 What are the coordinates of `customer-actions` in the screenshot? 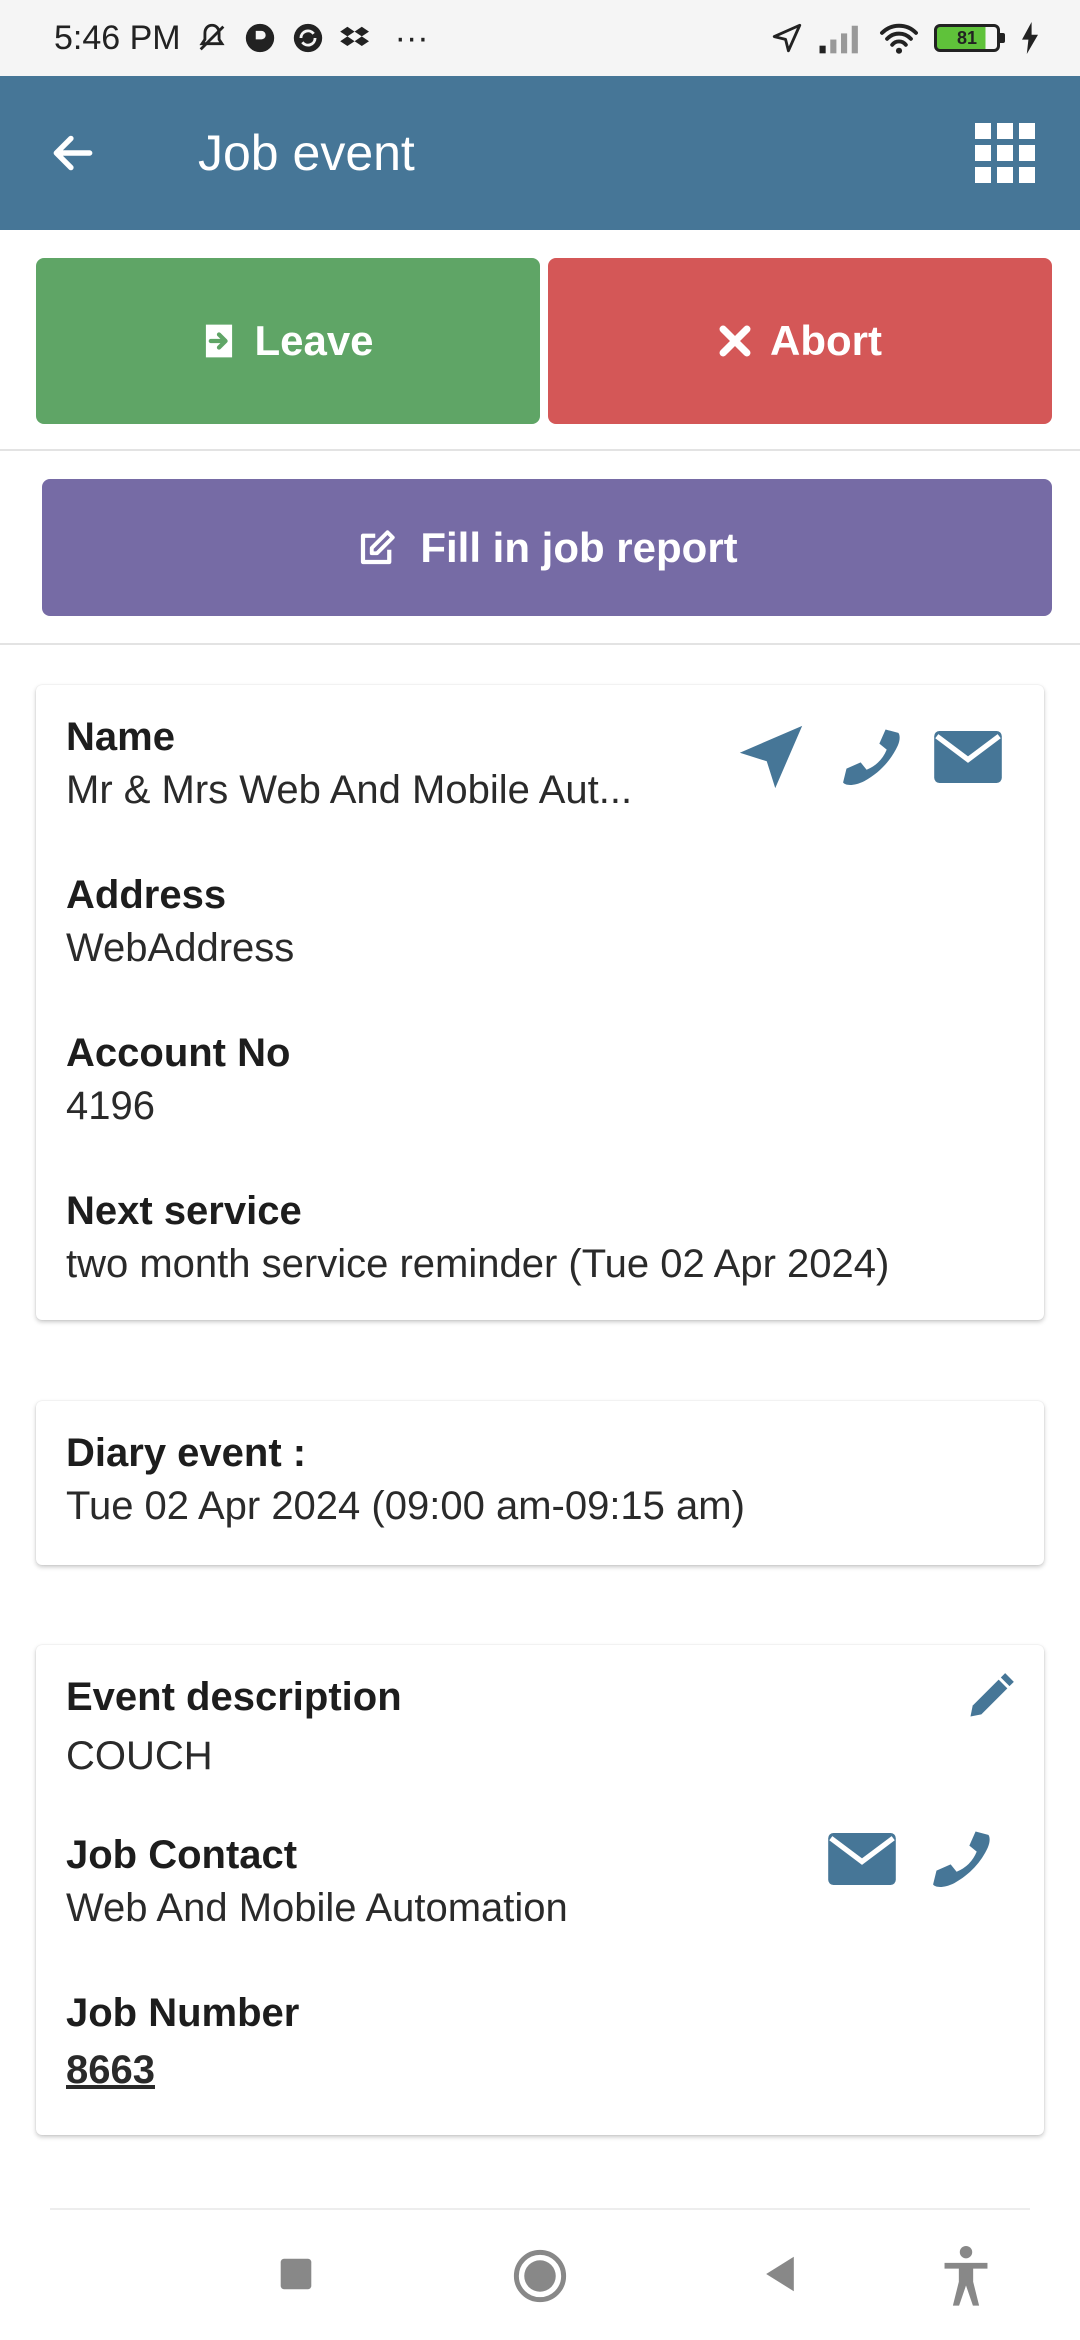 It's located at (869, 757).